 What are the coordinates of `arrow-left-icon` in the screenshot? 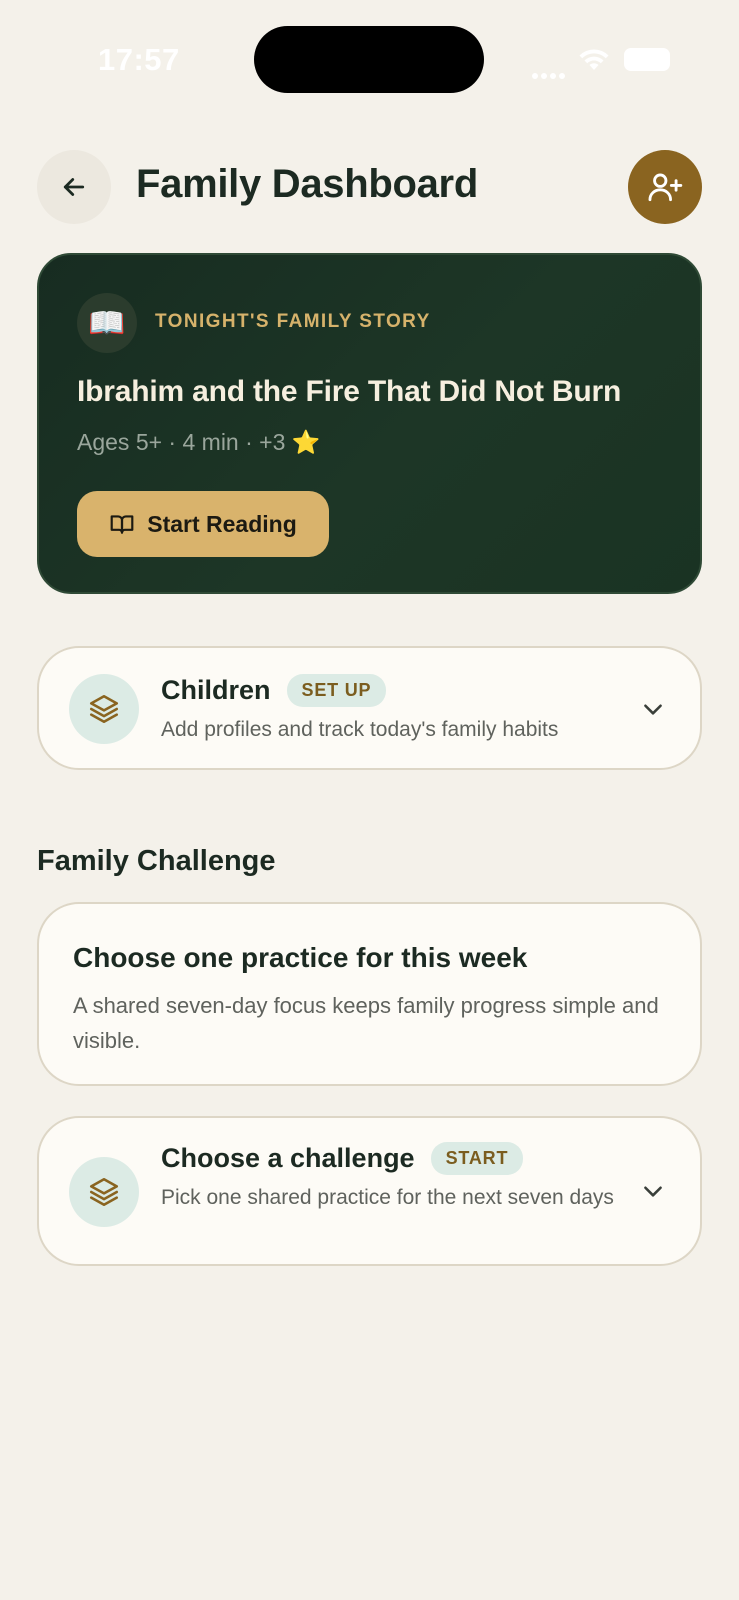 It's located at (74, 187).